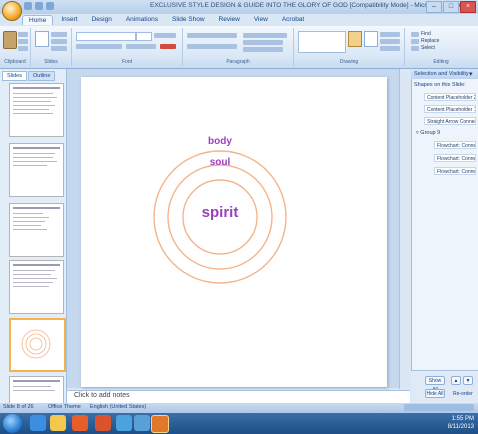 The height and width of the screenshot is (434, 478). Describe the element at coordinates (39, 6) in the screenshot. I see `undo-icon` at that location.